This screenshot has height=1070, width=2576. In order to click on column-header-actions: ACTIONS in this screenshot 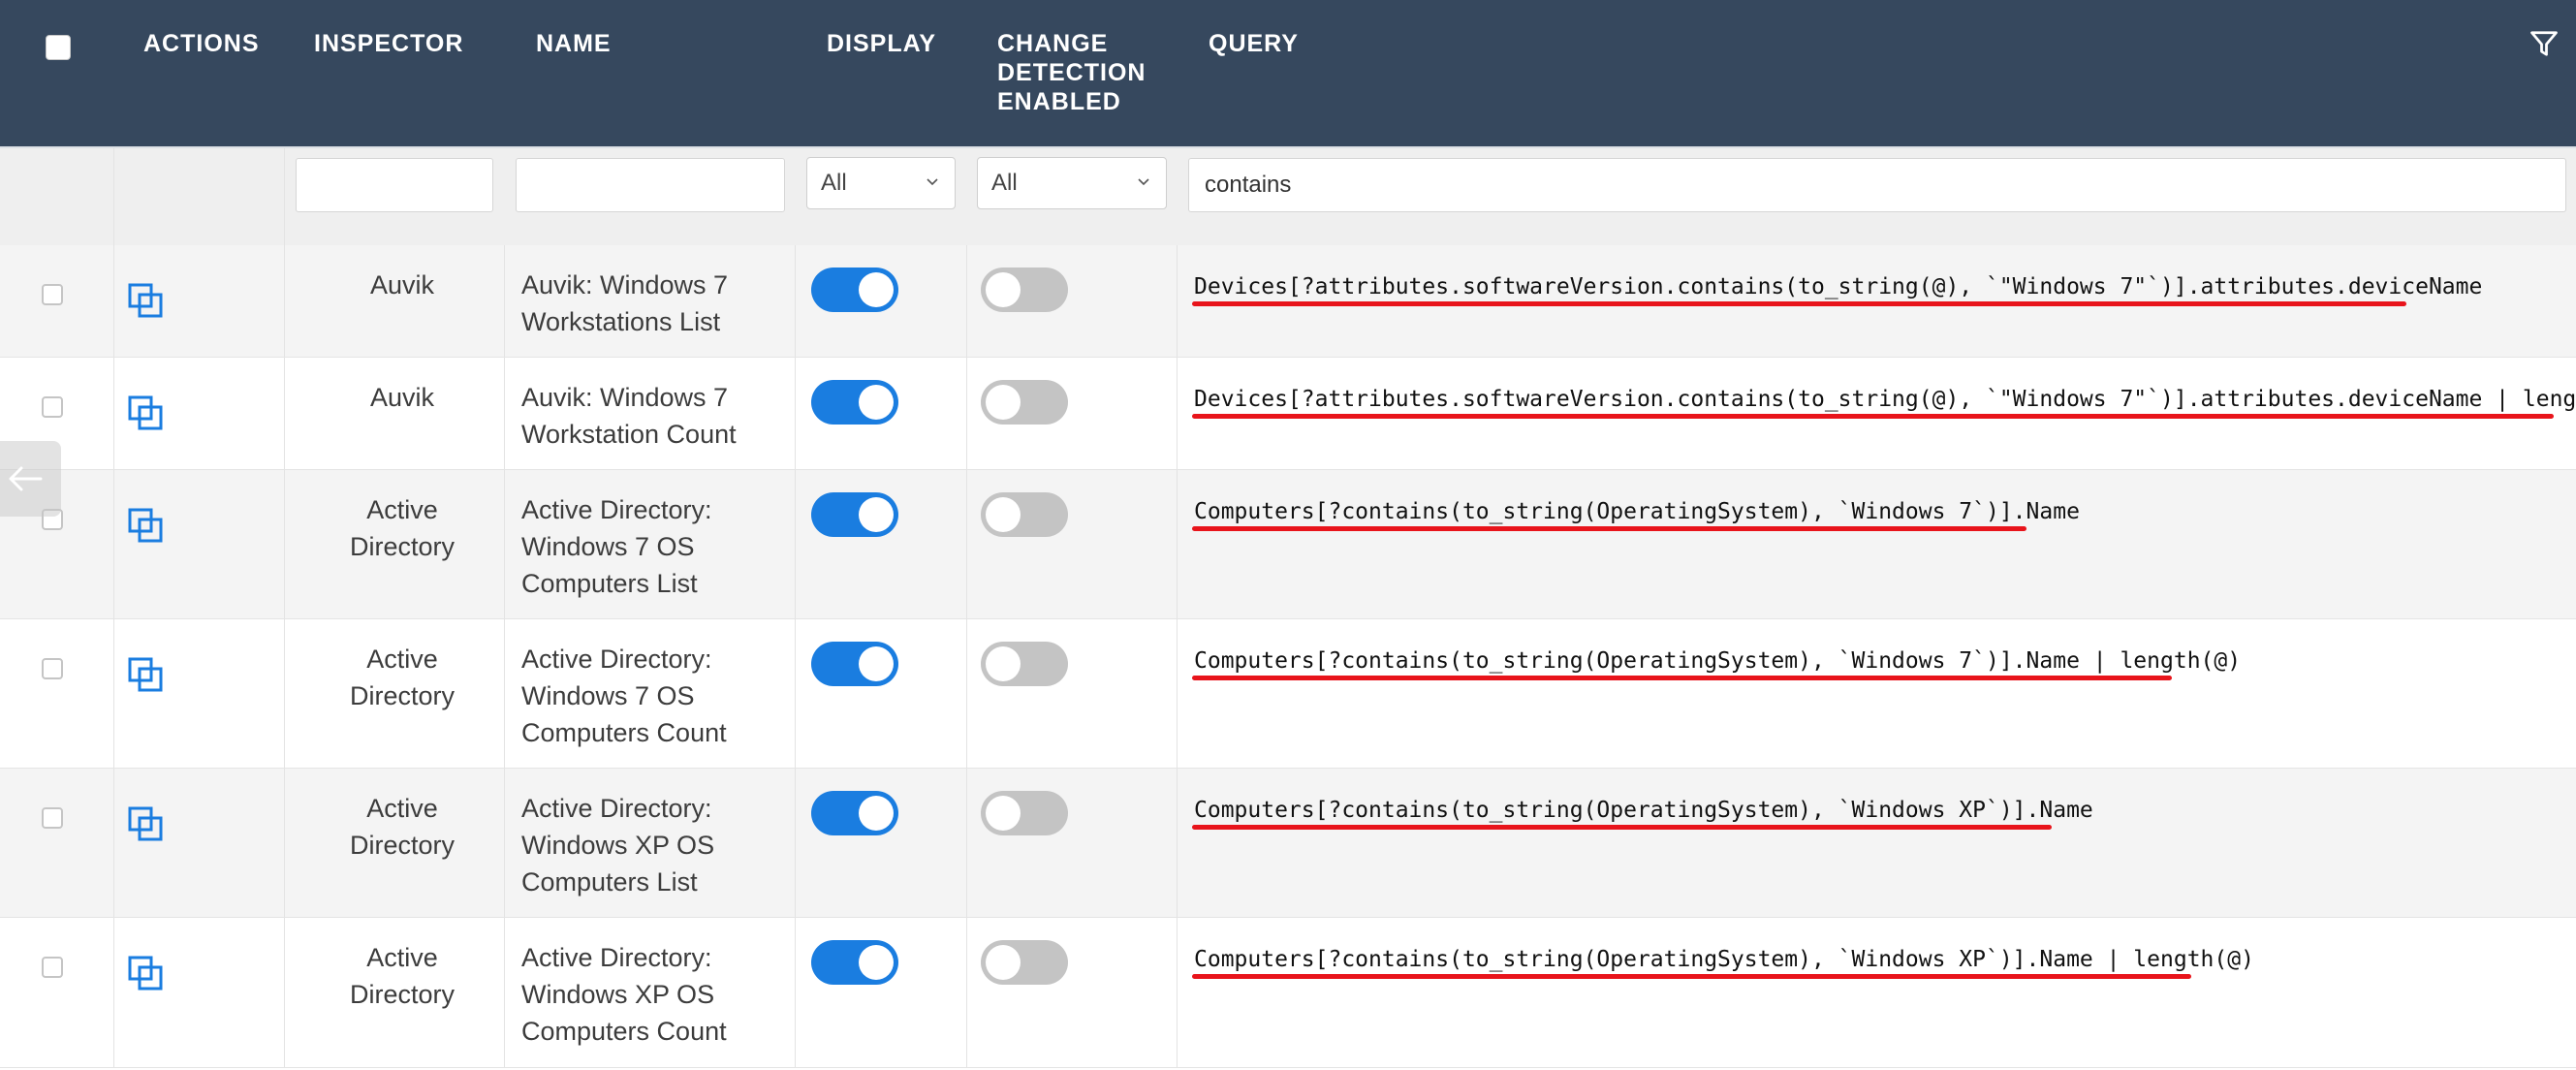, I will do `click(201, 43)`.